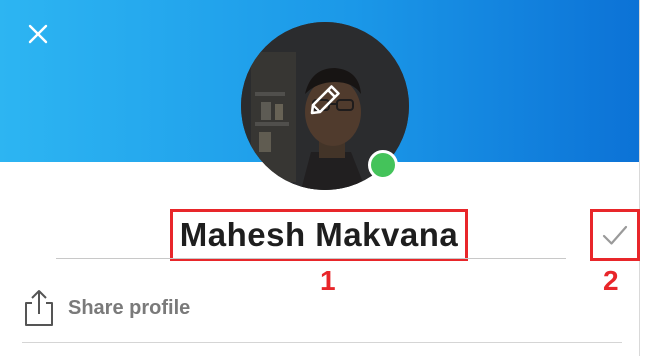 This screenshot has height=356, width=650. I want to click on confirm-button, so click(615, 235).